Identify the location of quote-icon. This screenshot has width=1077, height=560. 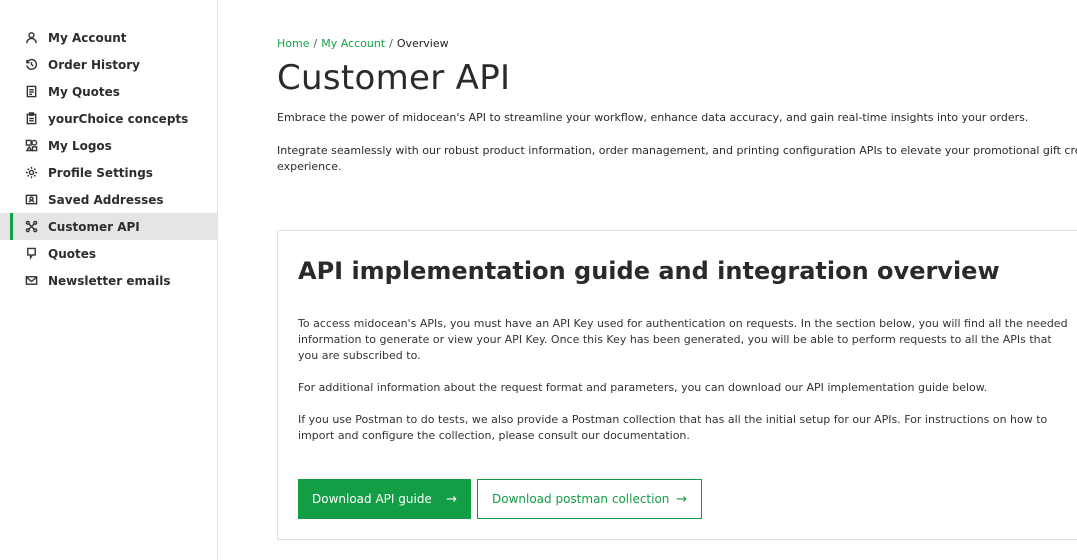
(31, 254).